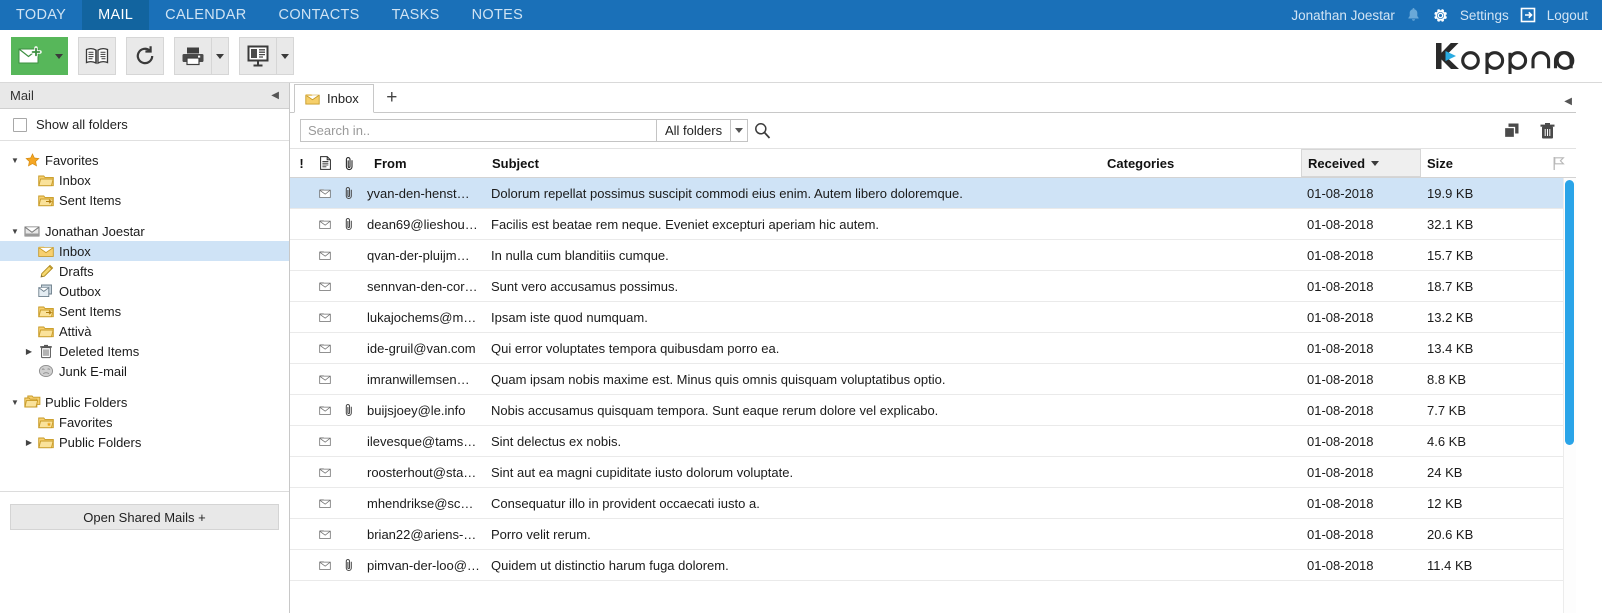 Image resolution: width=1602 pixels, height=613 pixels. I want to click on bell-icon, so click(1413, 15).